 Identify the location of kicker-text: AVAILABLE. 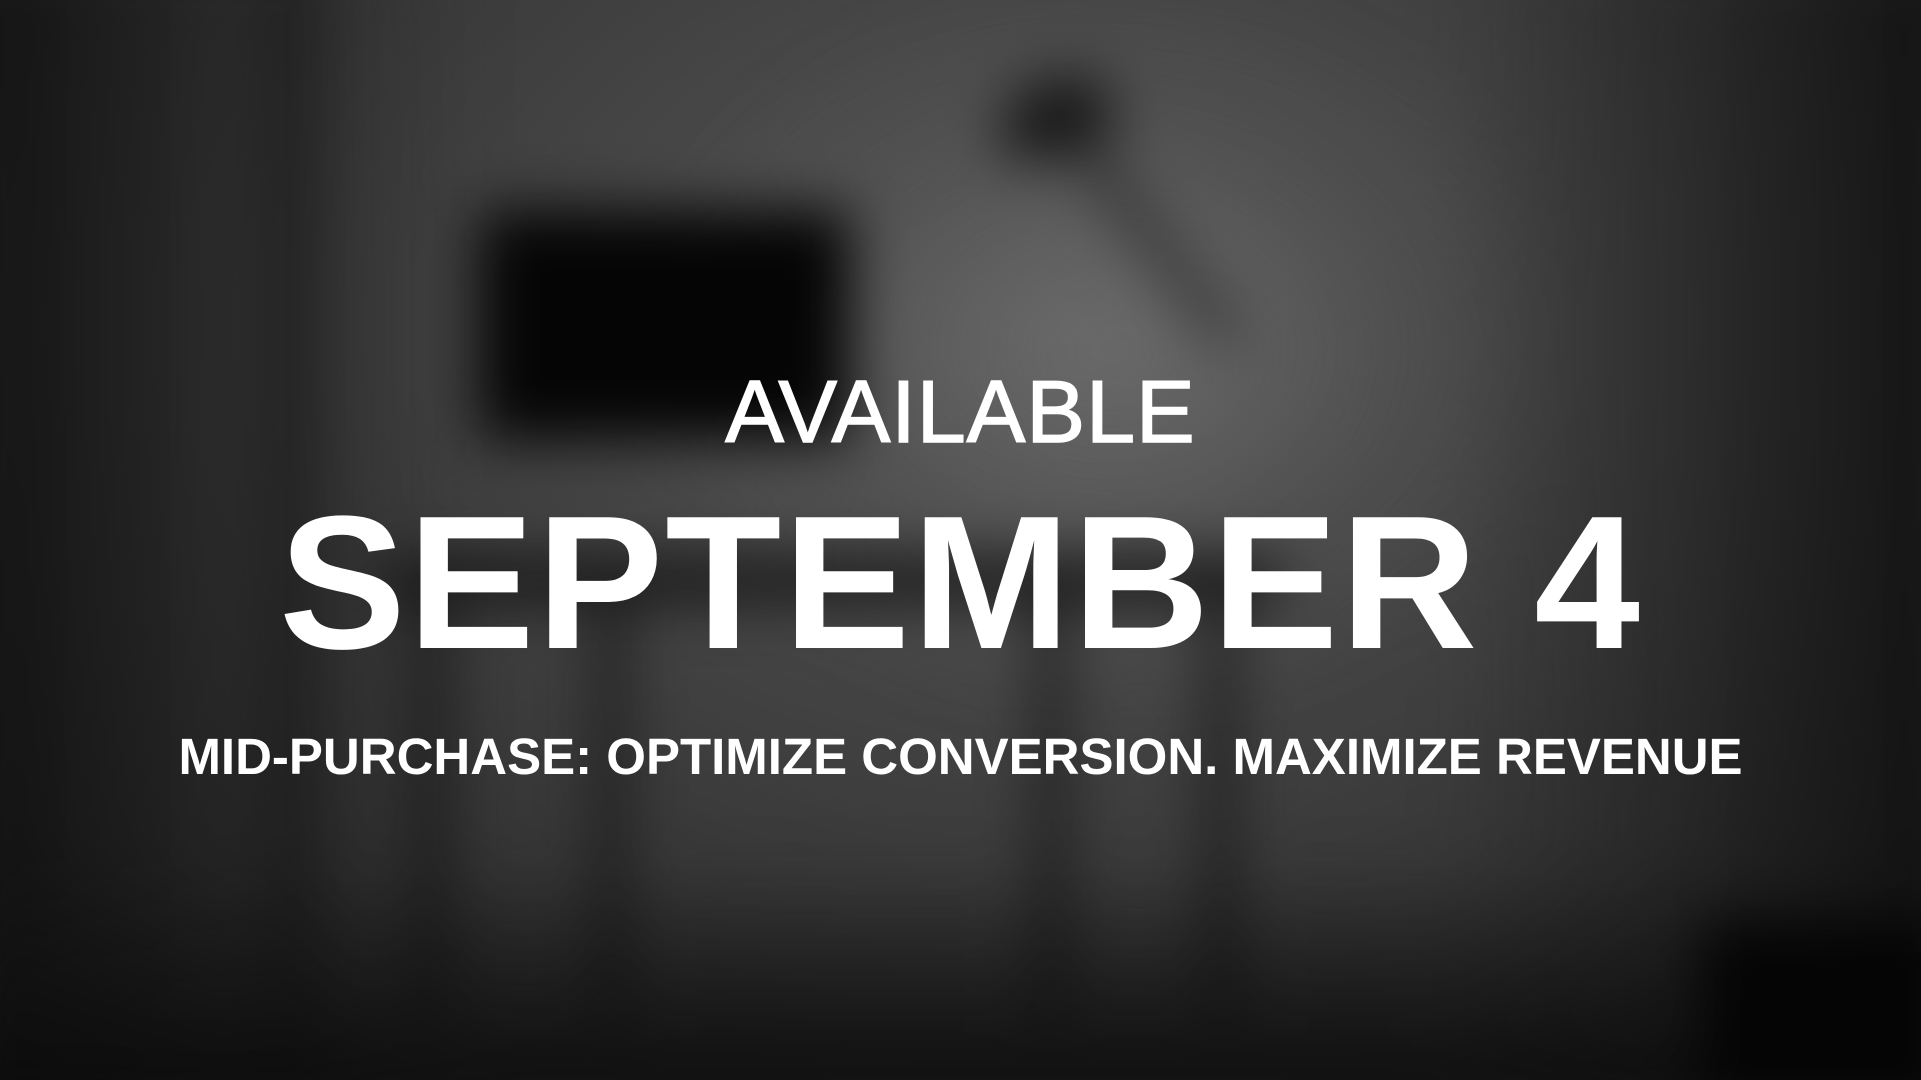
(960, 411).